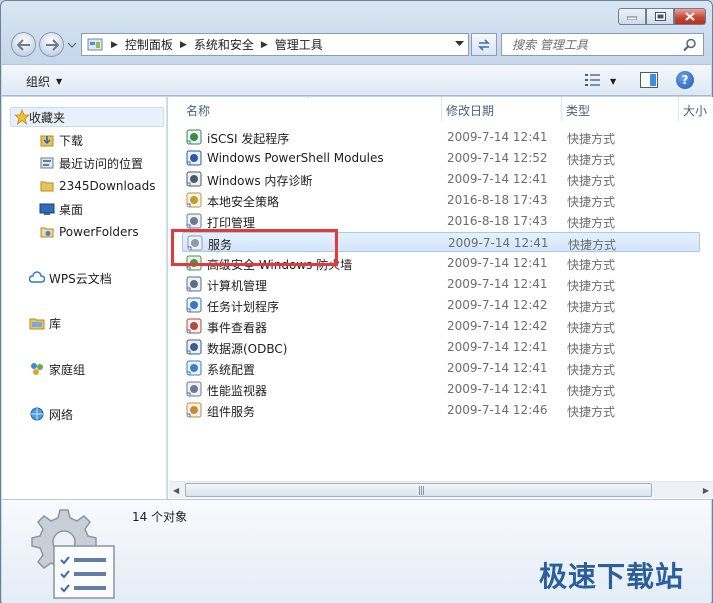 Image resolution: width=713 pixels, height=603 pixels. I want to click on maximize-button, so click(660, 16).